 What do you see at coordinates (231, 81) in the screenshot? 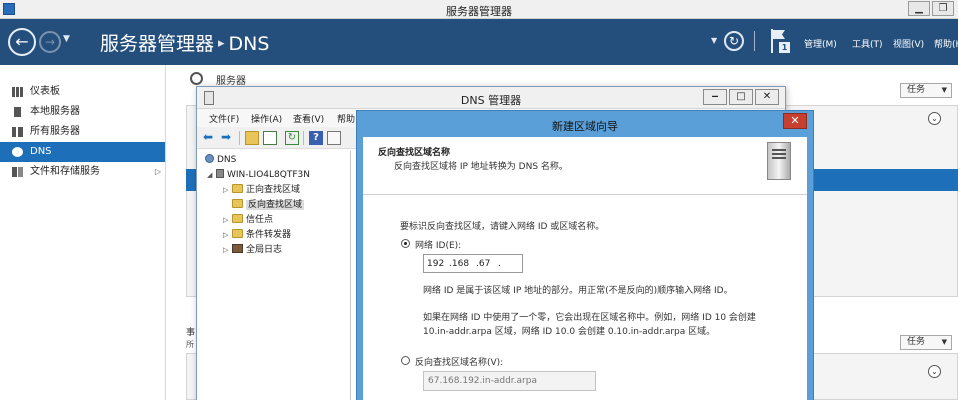
I see `servers-section-title: 服务器` at bounding box center [231, 81].